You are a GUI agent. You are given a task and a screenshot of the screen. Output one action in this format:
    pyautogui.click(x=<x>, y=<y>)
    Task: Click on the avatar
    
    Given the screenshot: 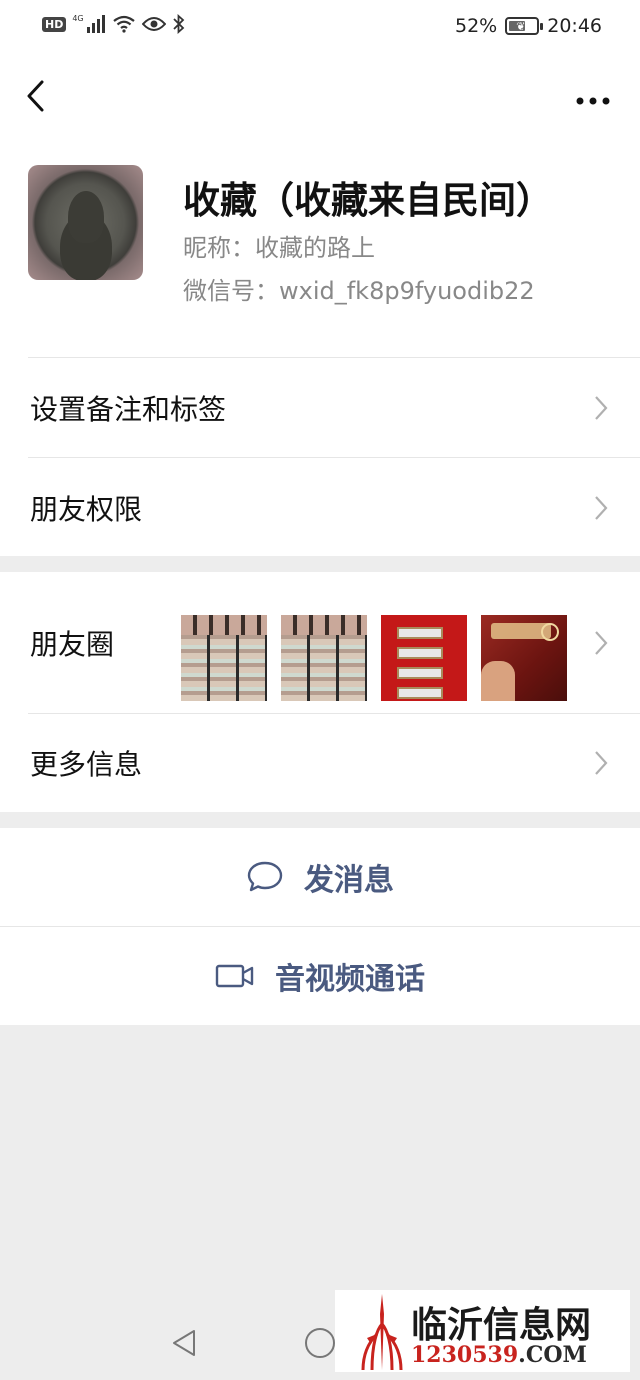 What is the action you would take?
    pyautogui.click(x=85, y=222)
    